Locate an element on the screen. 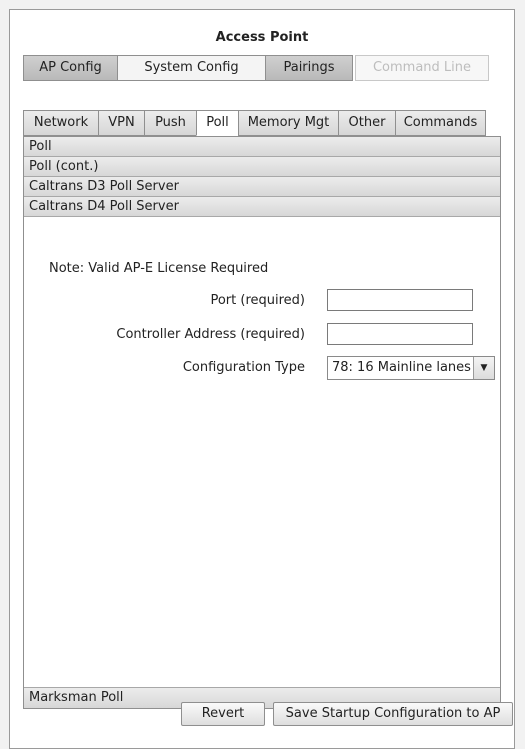 The width and height of the screenshot is (525, 749). tab-network: Network is located at coordinates (60, 123).